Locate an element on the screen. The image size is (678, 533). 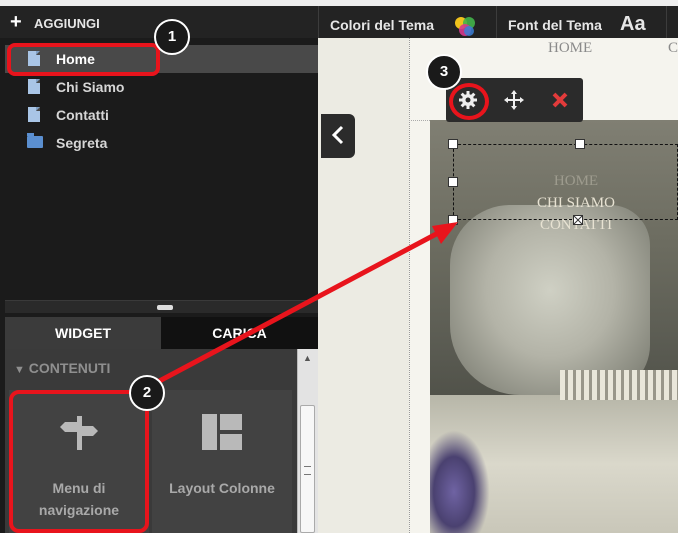
arrow-annotation is located at coordinates (303, 305).